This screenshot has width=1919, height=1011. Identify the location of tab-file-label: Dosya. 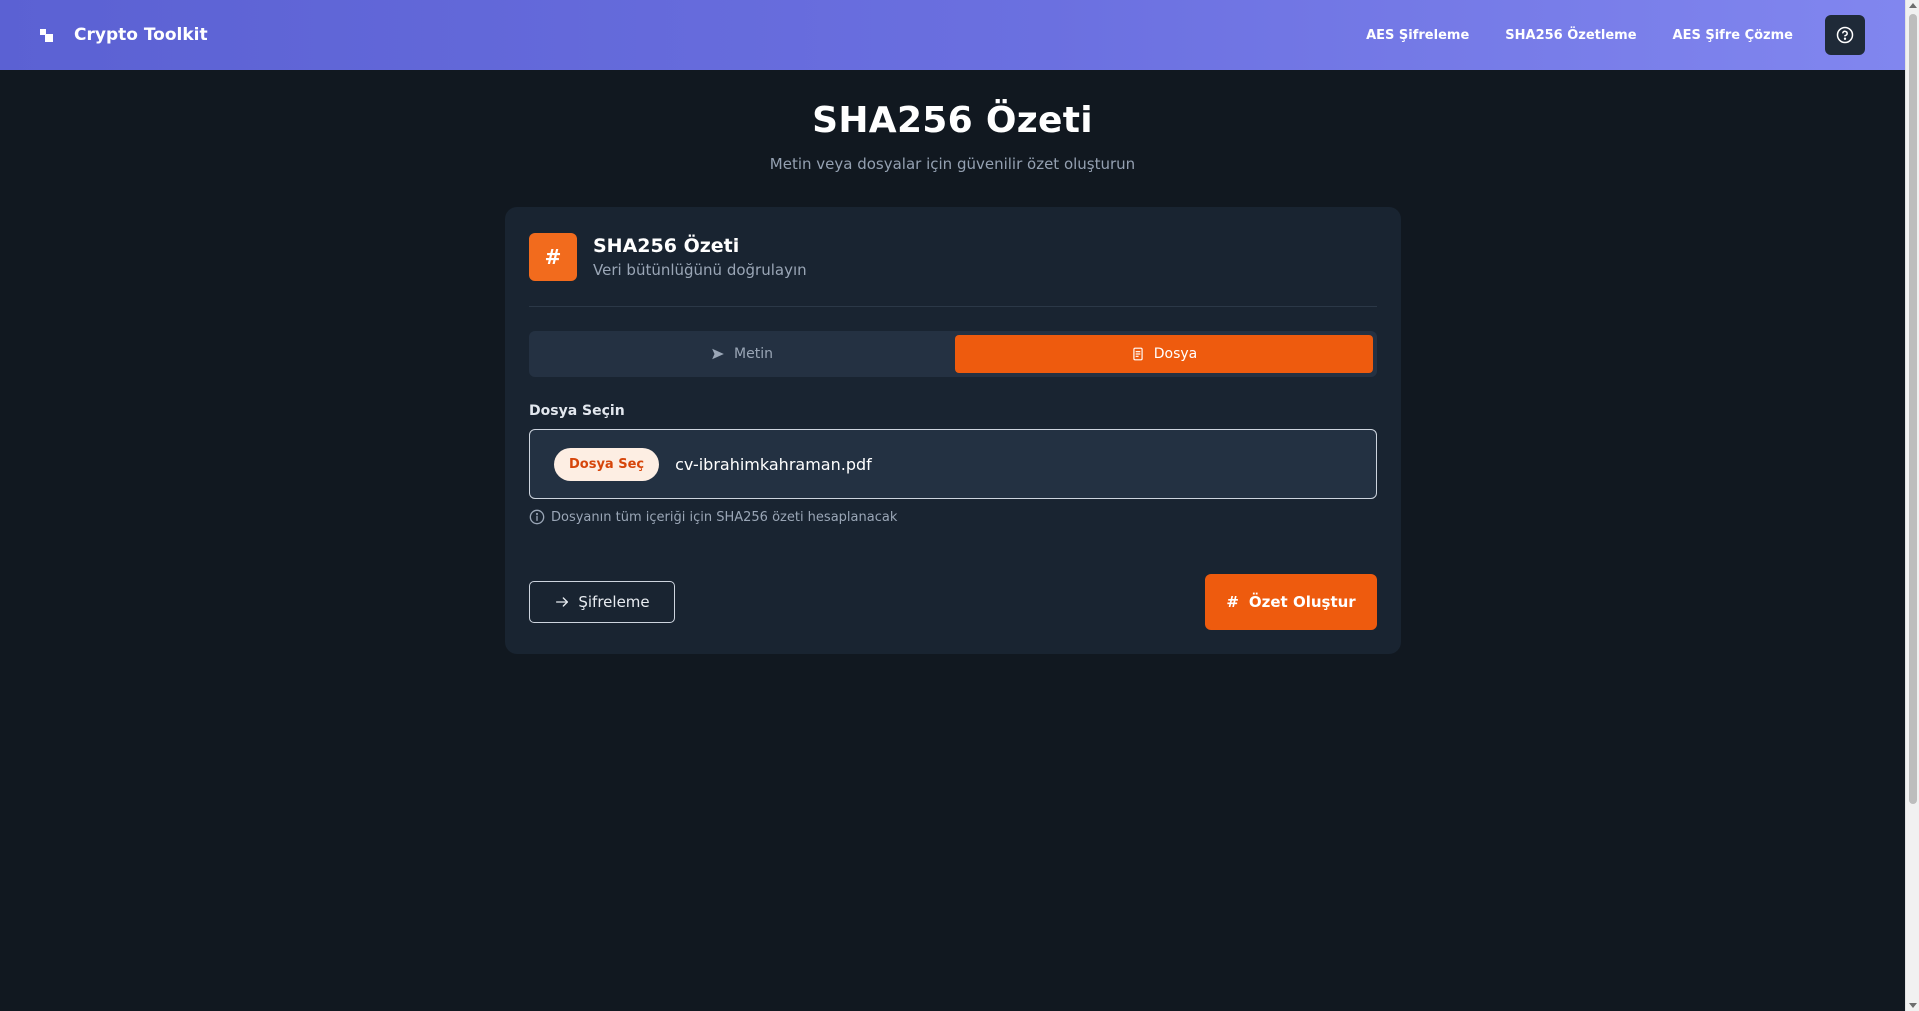
(1175, 354).